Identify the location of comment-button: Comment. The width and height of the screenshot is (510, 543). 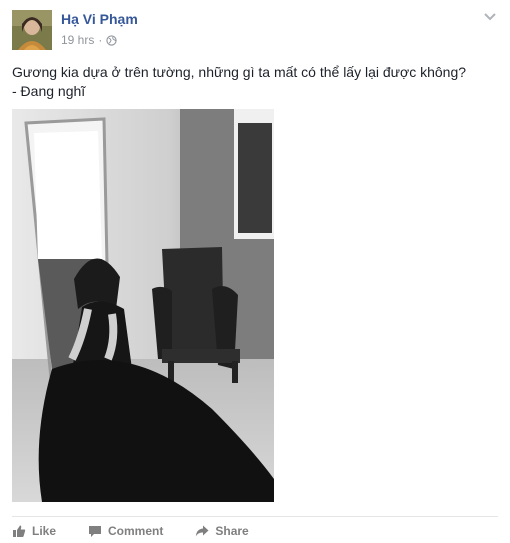
(125, 531).